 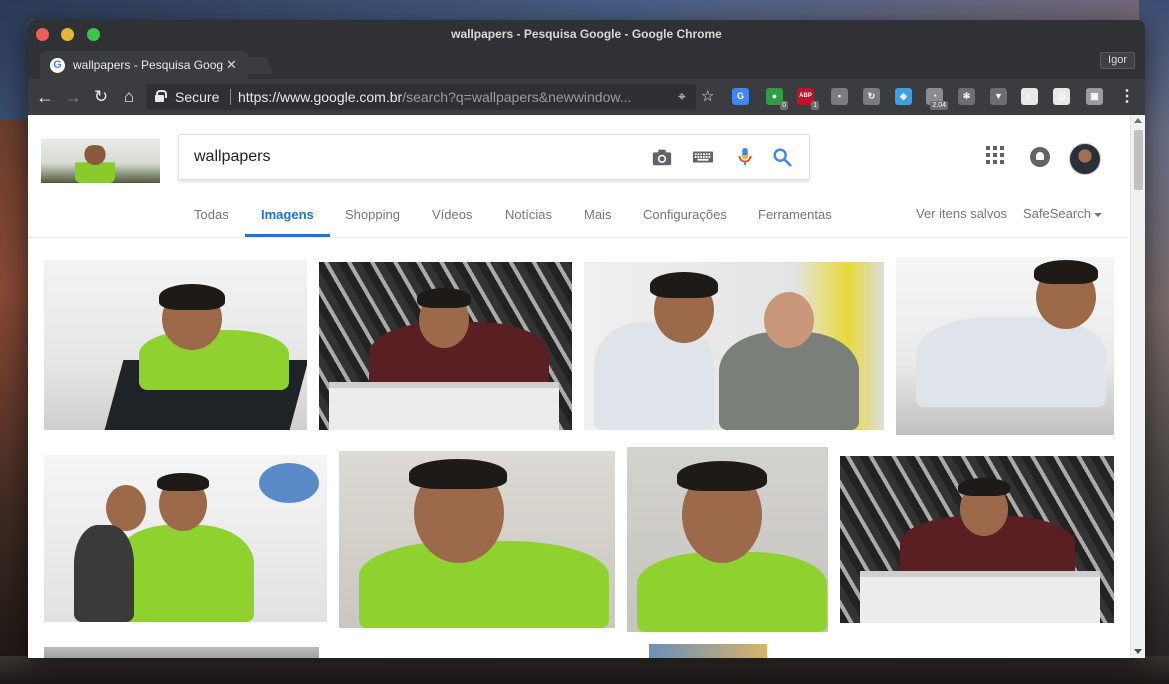 I want to click on search-box: wallpapers, so click(x=494, y=157).